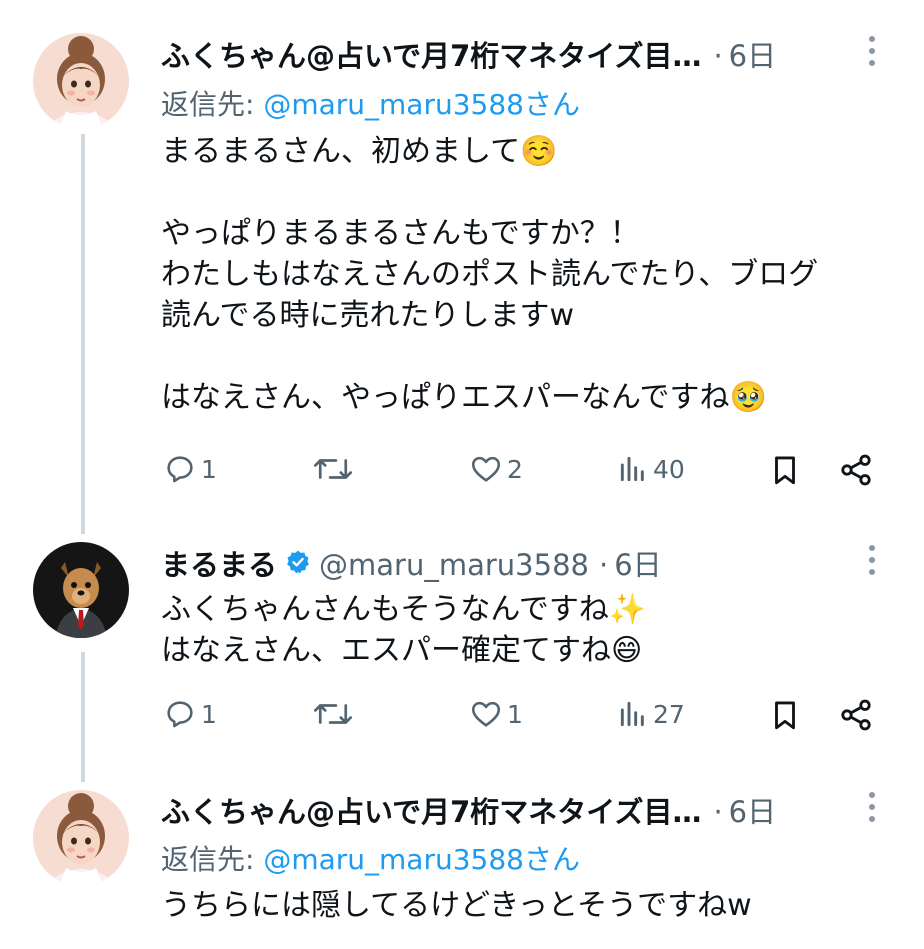 Image resolution: width=924 pixels, height=949 pixels. I want to click on verified-badge-icon, so click(298, 562).